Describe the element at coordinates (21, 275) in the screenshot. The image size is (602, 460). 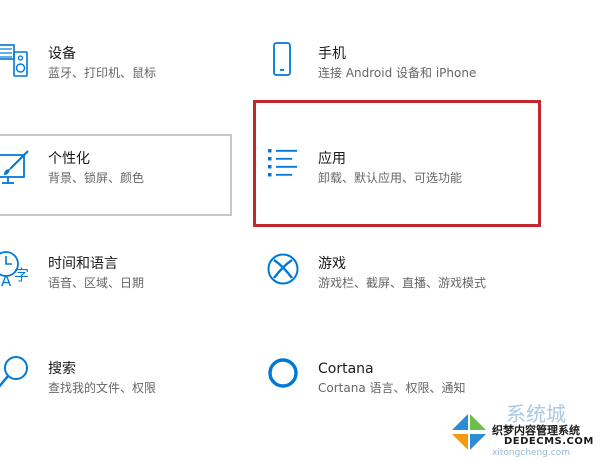
I see `svg-text: 字` at that location.